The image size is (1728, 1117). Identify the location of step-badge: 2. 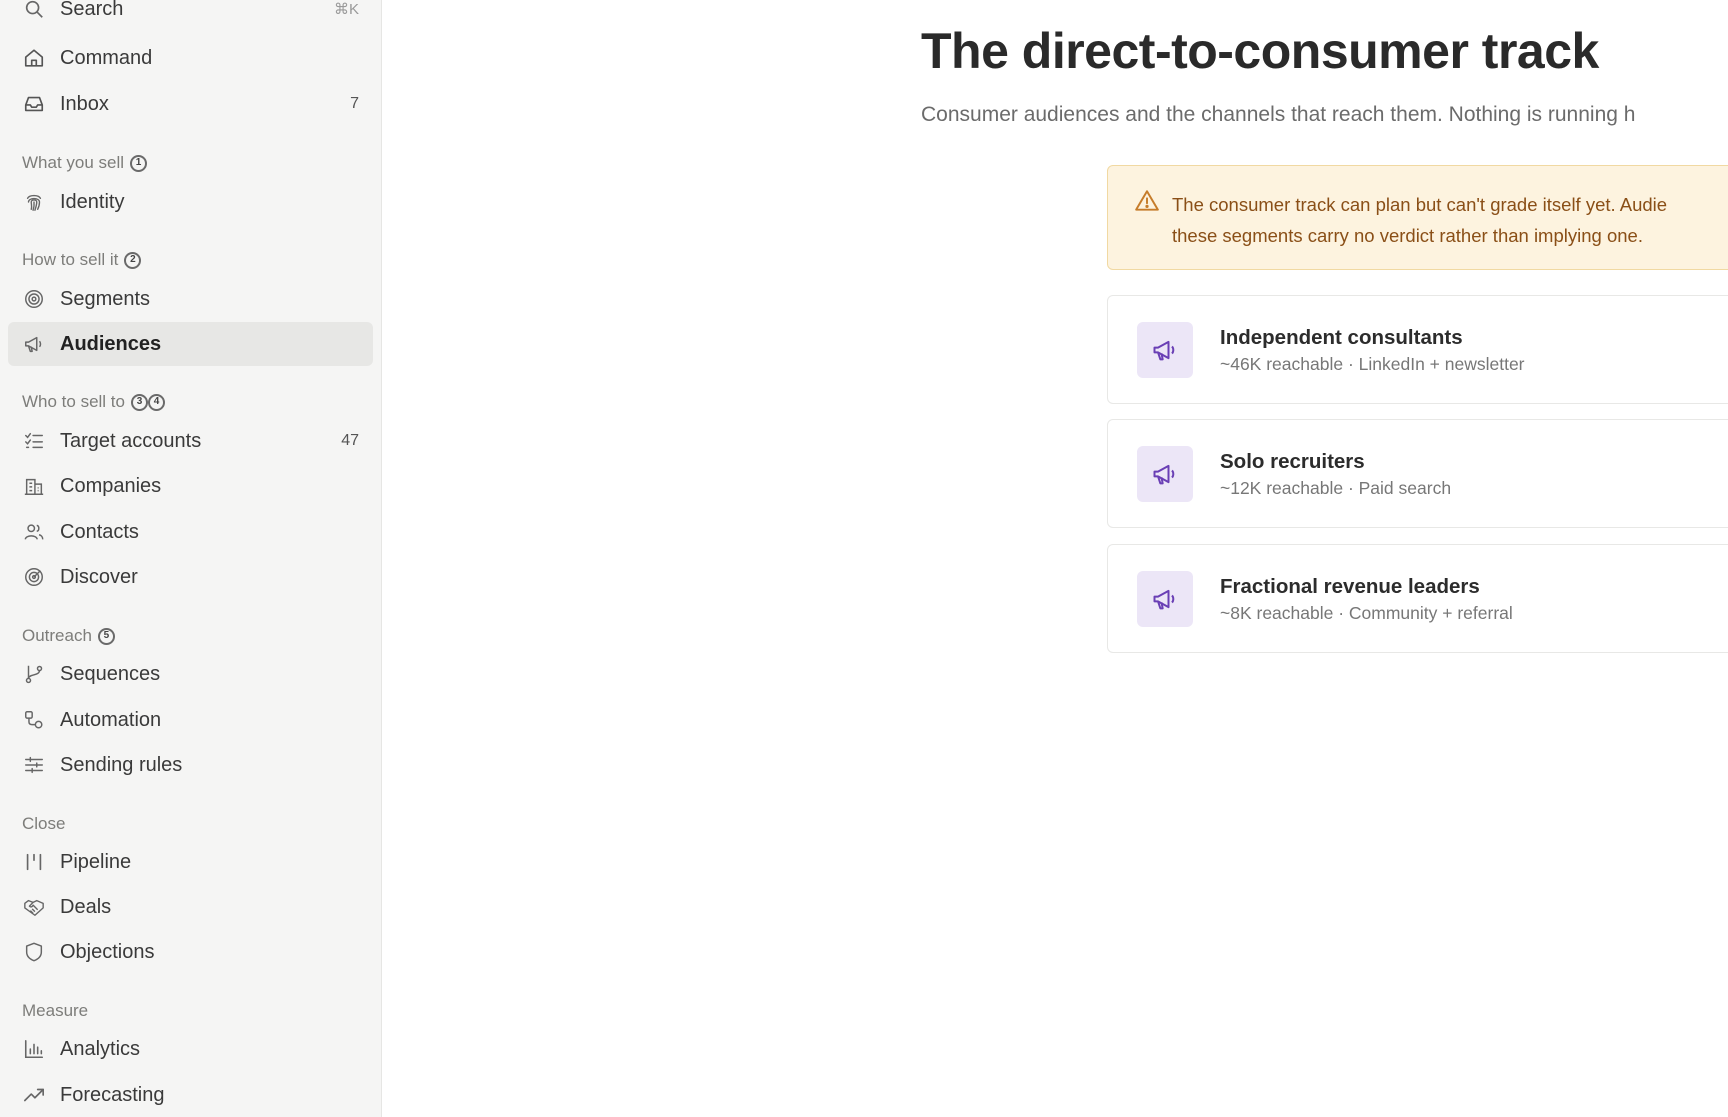
(133, 260).